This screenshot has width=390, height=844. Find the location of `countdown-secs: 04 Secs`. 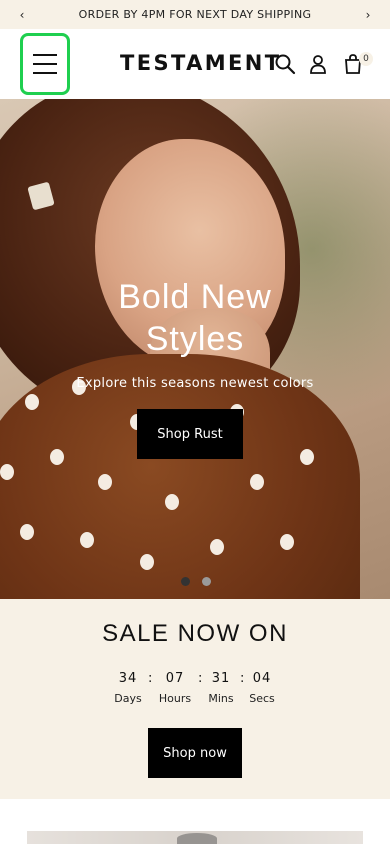

countdown-secs: 04 Secs is located at coordinates (262, 688).